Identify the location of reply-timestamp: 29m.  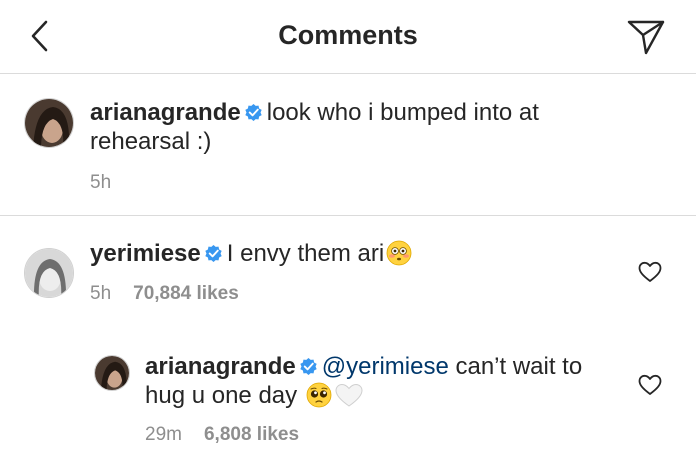
(163, 434).